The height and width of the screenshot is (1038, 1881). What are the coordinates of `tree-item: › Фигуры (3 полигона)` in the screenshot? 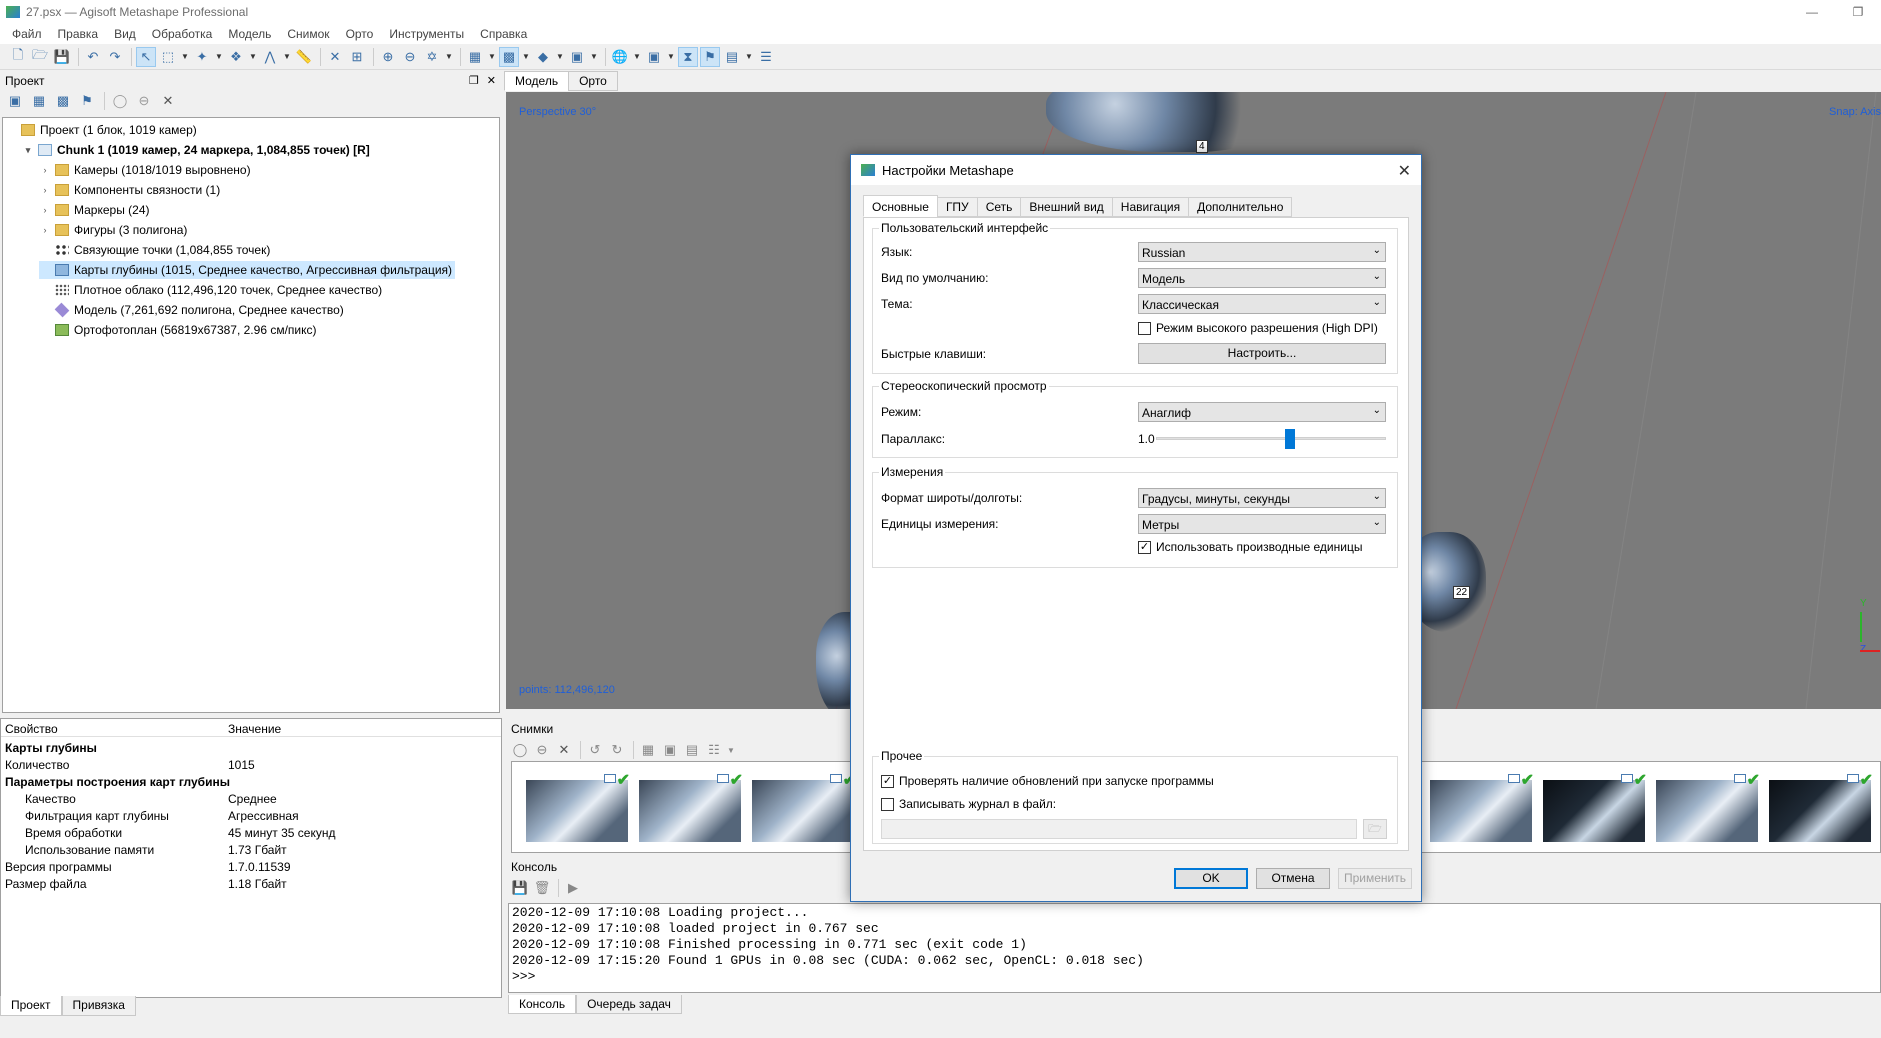 It's located at (114, 230).